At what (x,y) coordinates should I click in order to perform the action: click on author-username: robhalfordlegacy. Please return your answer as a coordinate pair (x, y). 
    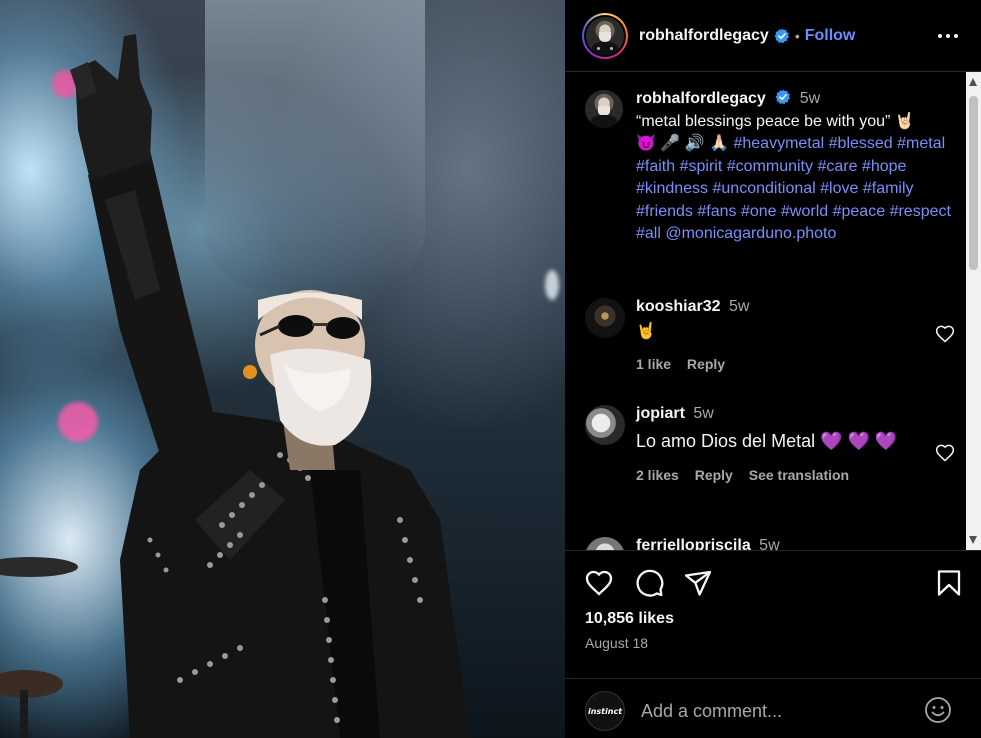
    Looking at the image, I should click on (704, 36).